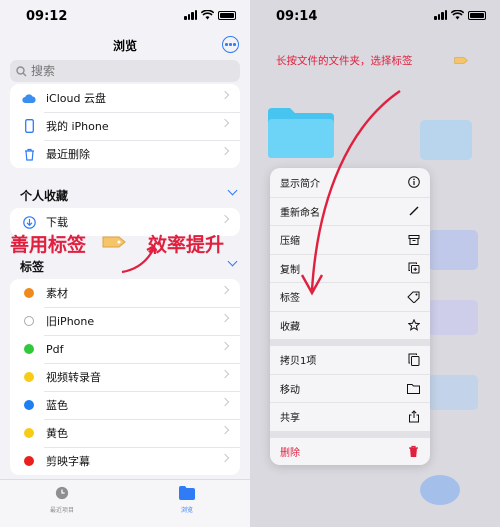 Image resolution: width=500 pixels, height=527 pixels. Describe the element at coordinates (129, 194) in the screenshot. I see `favorites-header: 个人收藏` at that location.